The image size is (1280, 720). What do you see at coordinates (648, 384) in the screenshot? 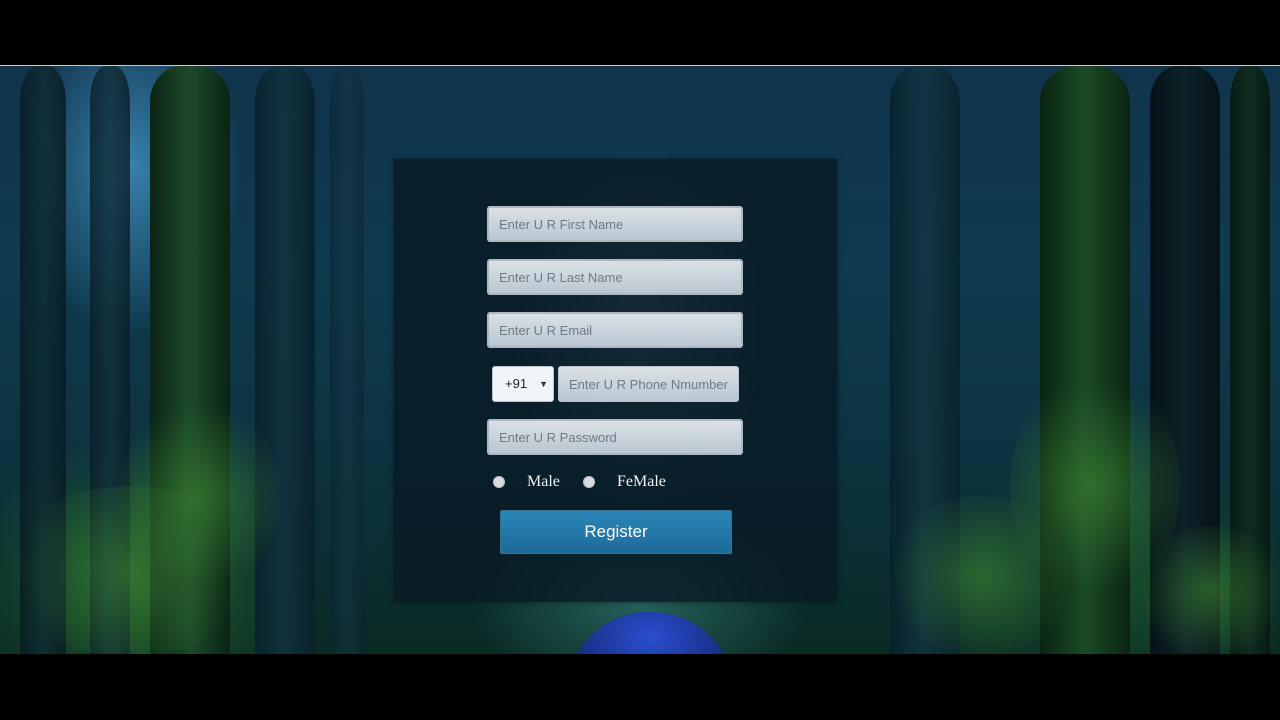
I see `phone-number-input` at bounding box center [648, 384].